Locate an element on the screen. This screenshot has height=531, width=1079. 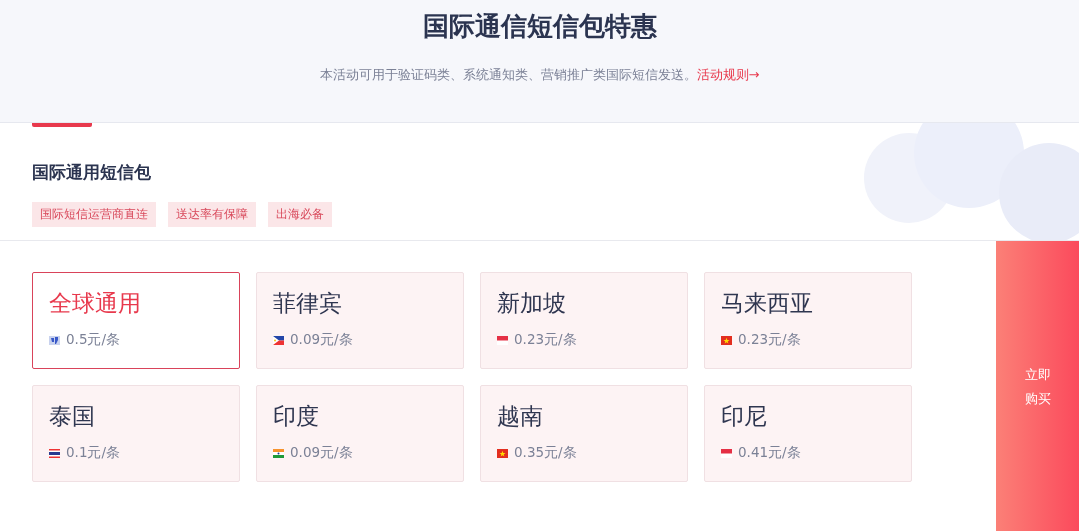
region-name: 泰国 is located at coordinates (72, 416).